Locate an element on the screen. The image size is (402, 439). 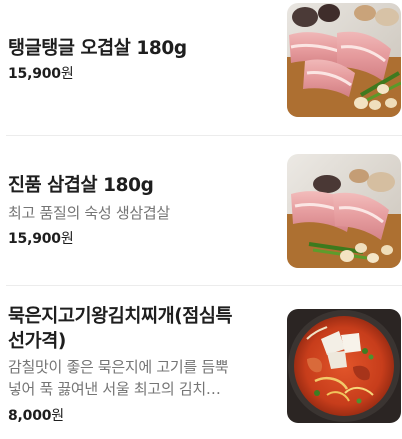
menu-item-description: 최고 품질의 숙성 생삼겹살 is located at coordinates (89, 213).